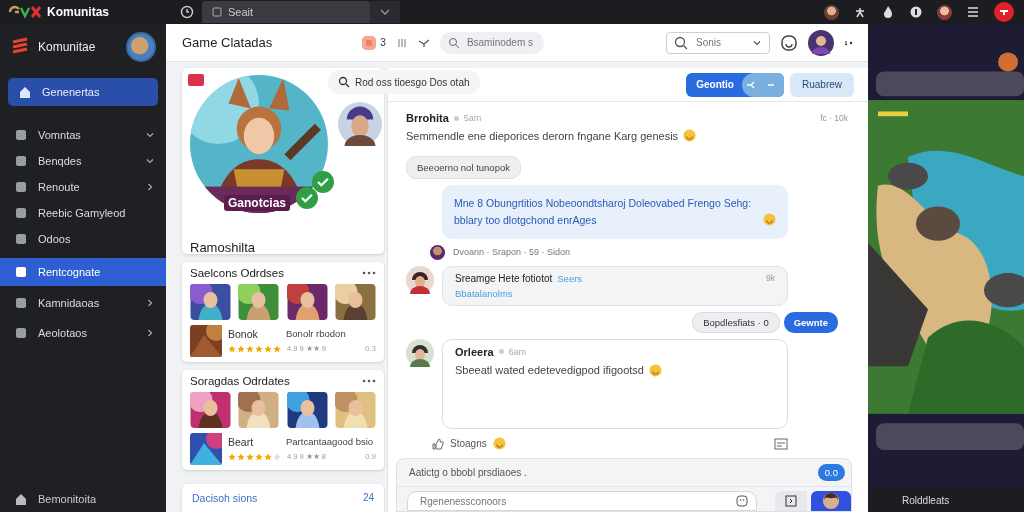 The height and width of the screenshot is (512, 1024). I want to click on character-label: Ganotcias, so click(257, 203).